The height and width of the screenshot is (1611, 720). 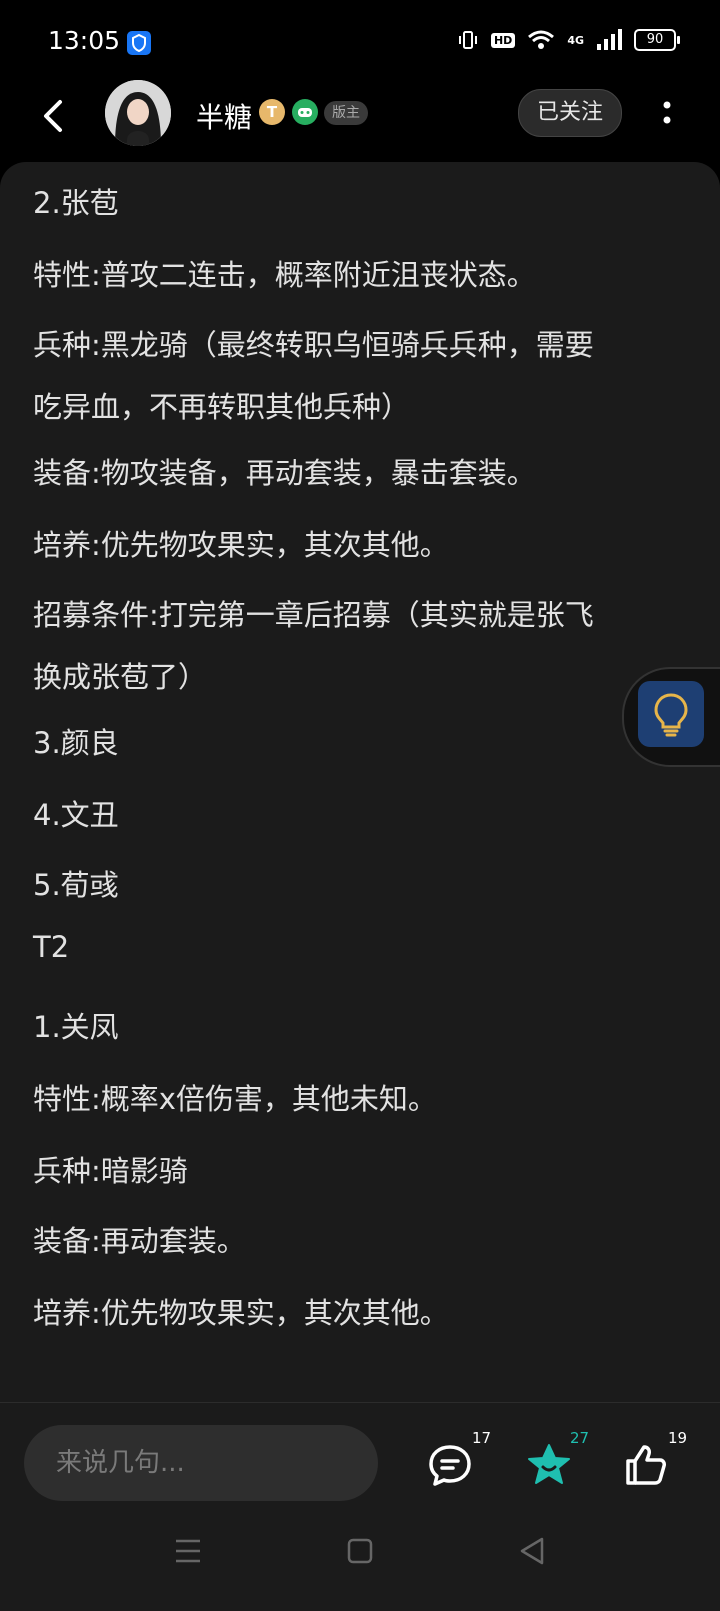 What do you see at coordinates (678, 1438) in the screenshot?
I see `like-count: 19` at bounding box center [678, 1438].